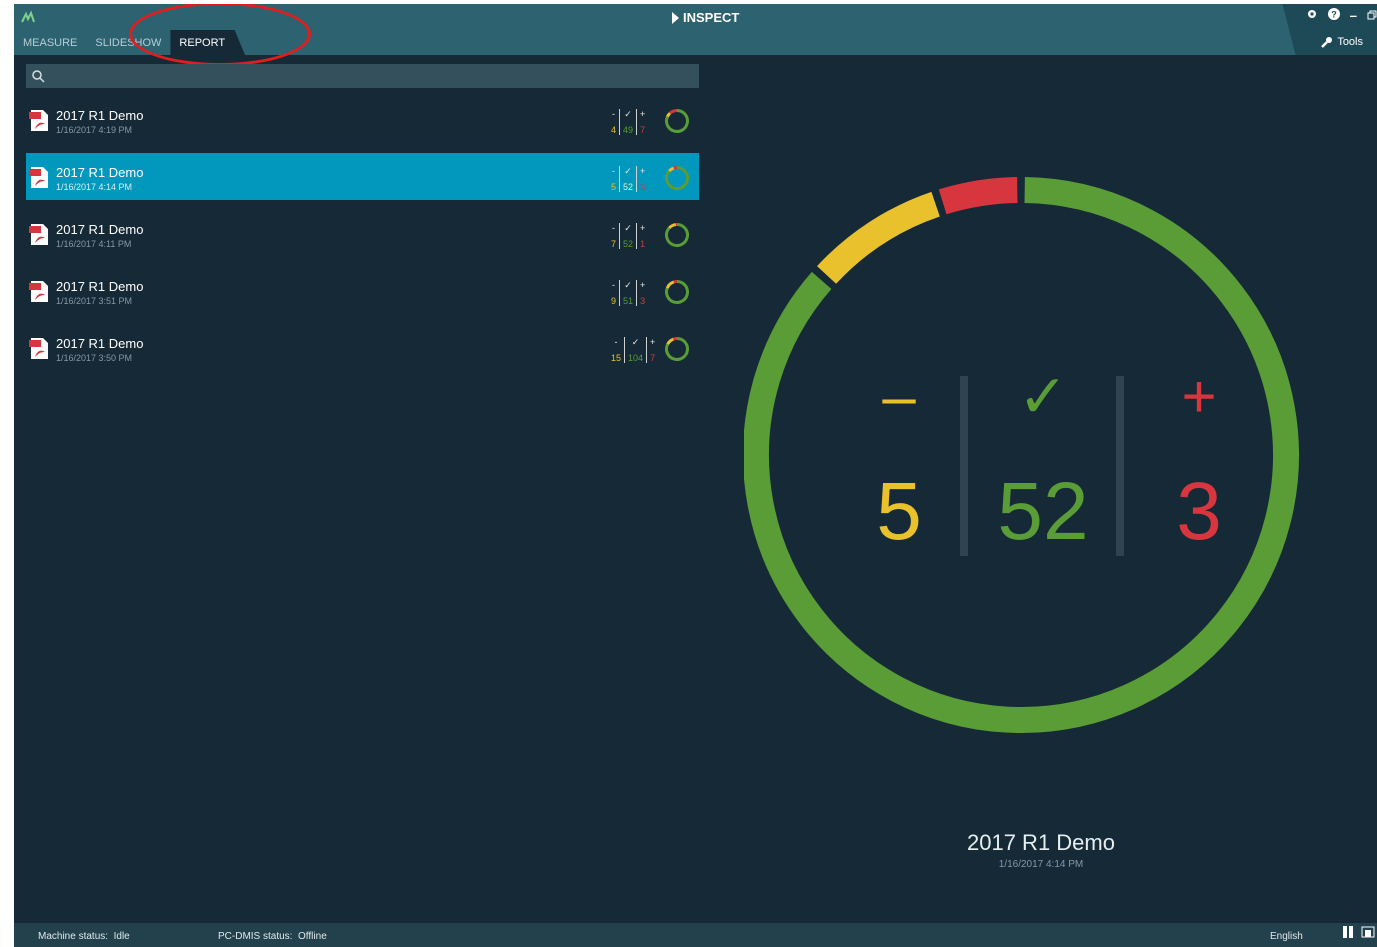  I want to click on report-row: 2017 R1 Demo 1/16/2017 4:19 PM -4 ✓ 49 +7, so click(362, 119).